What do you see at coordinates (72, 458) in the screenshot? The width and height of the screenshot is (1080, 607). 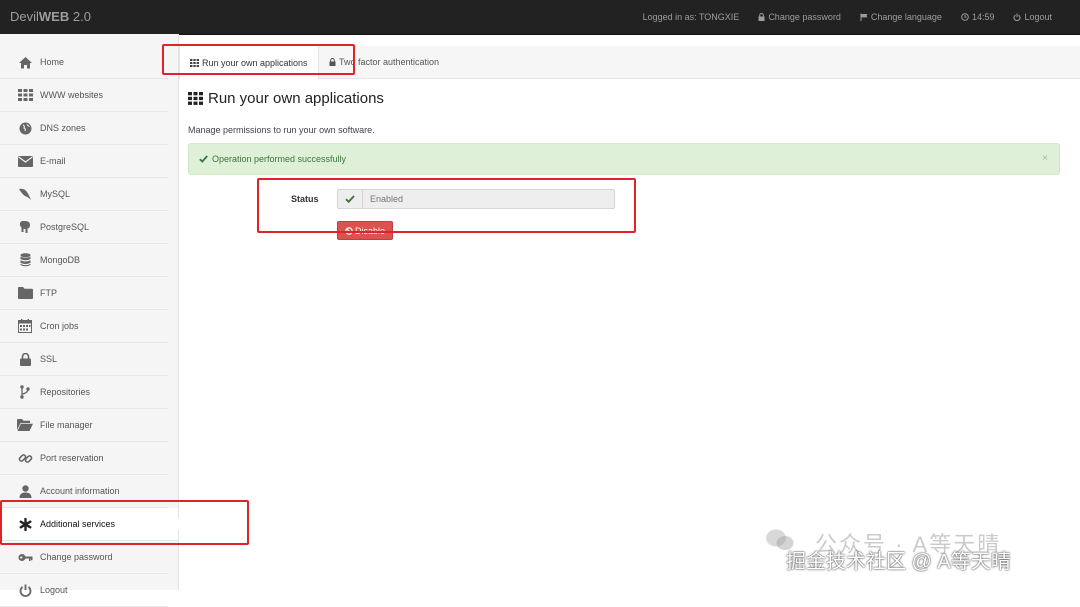 I see `sidebar-item-label: Port reservation` at bounding box center [72, 458].